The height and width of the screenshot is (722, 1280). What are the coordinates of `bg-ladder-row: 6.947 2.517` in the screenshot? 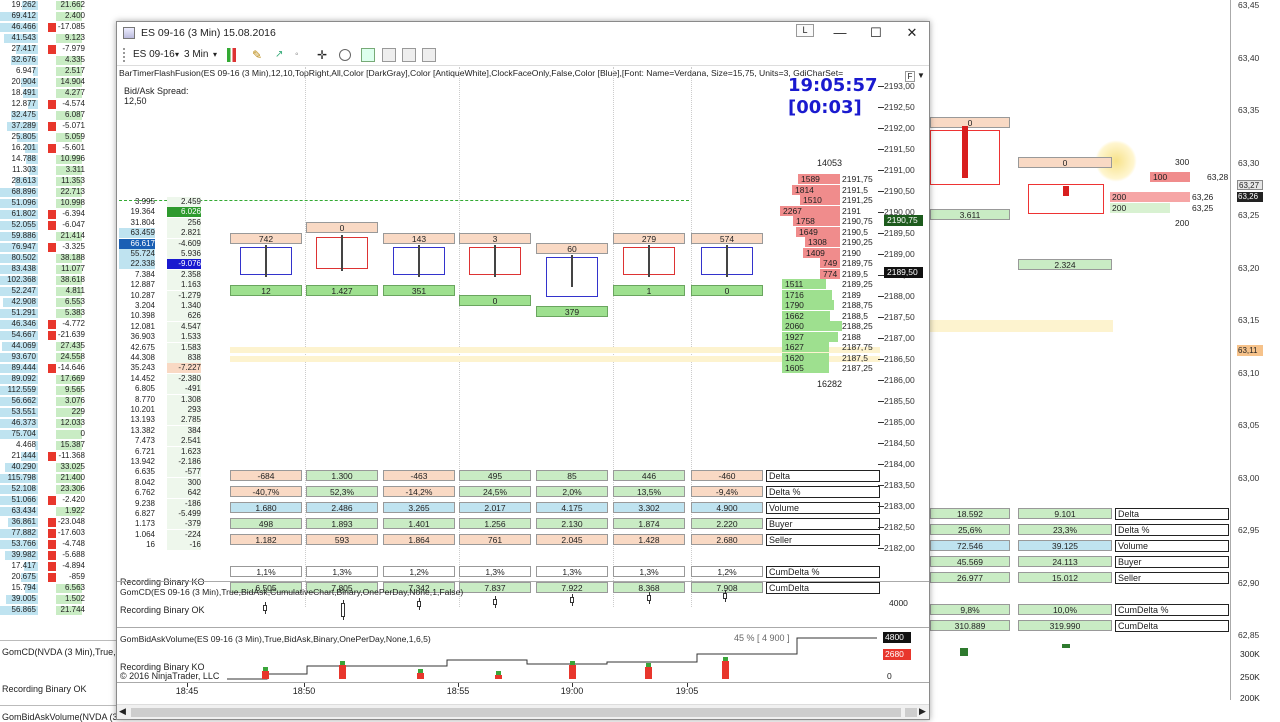 It's located at (58, 71).